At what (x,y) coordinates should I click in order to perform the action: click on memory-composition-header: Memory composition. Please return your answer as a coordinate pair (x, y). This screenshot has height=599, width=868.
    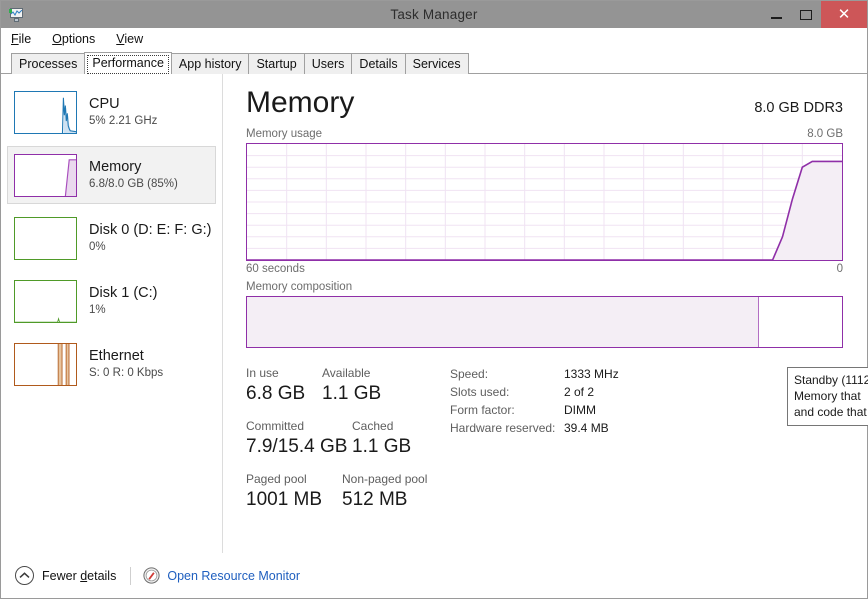
    Looking at the image, I should click on (544, 287).